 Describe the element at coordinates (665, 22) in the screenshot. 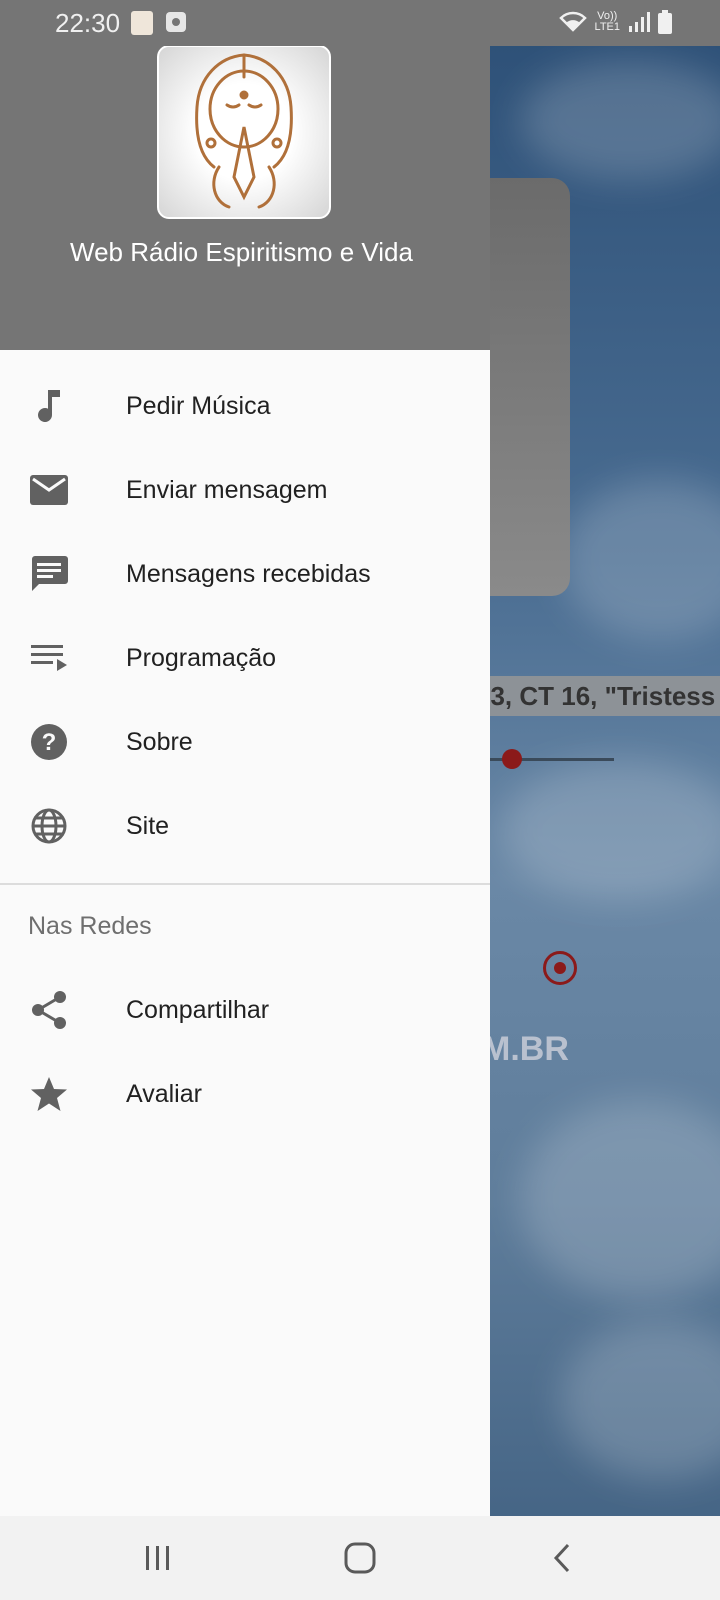

I see `battery-icon` at that location.